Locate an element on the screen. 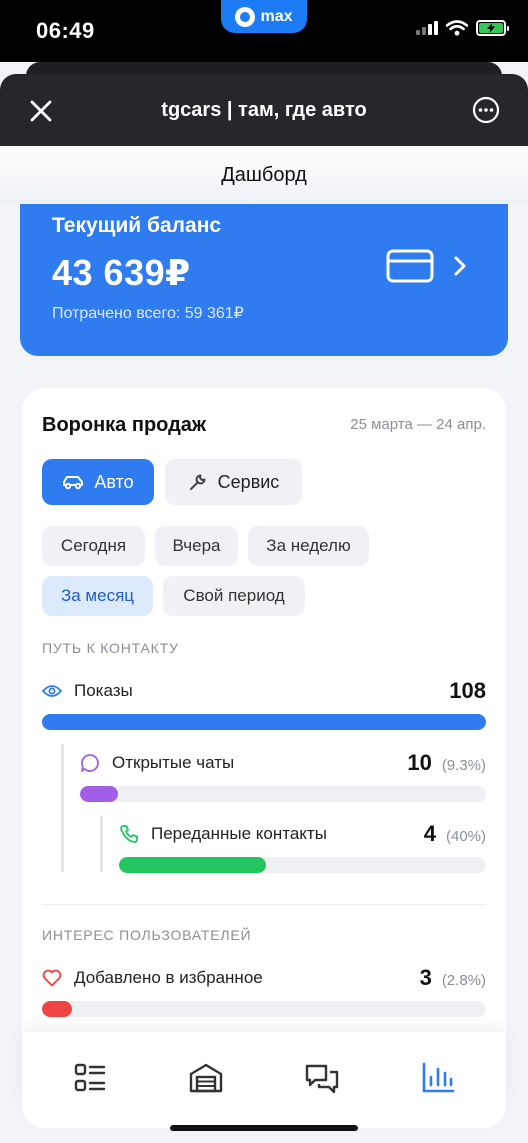 The width and height of the screenshot is (528, 1143). chats-bar is located at coordinates (283, 794).